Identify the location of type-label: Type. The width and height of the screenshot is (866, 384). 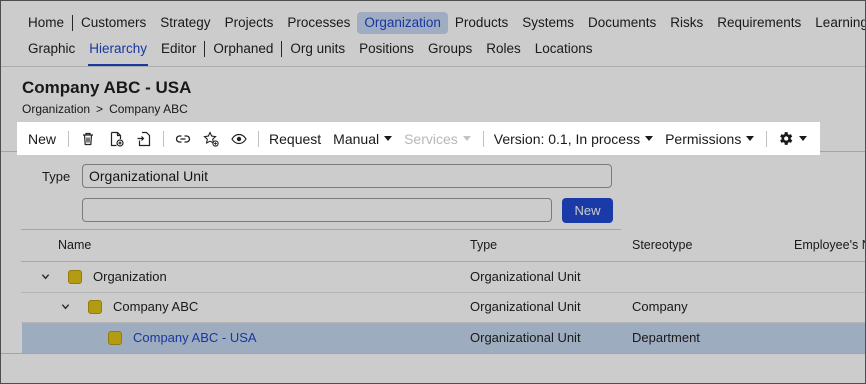
(56, 176).